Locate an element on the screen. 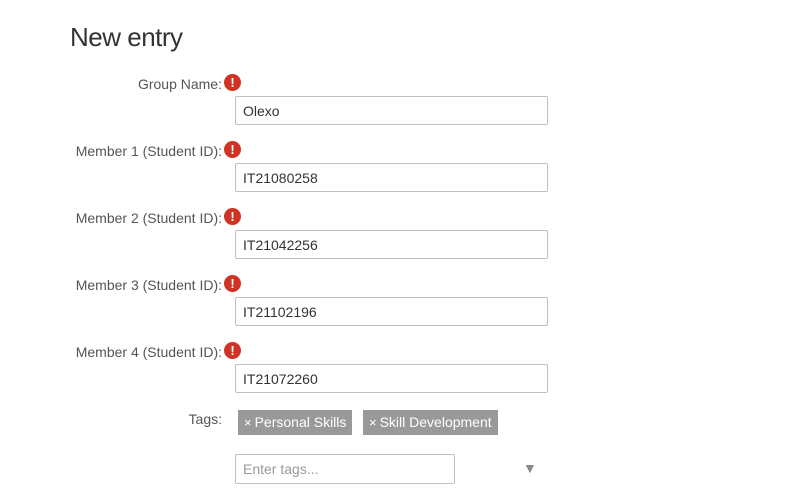  member-4-input is located at coordinates (391, 378).